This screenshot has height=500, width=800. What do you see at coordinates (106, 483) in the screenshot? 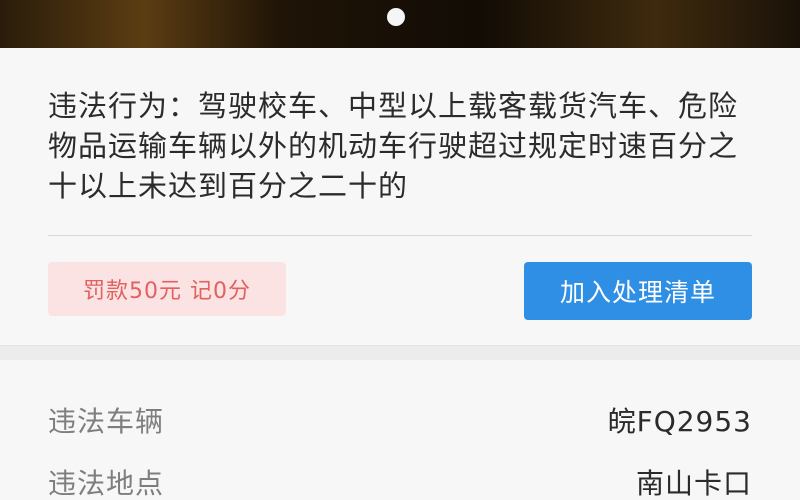
I see `detail-label: 违法地点` at bounding box center [106, 483].